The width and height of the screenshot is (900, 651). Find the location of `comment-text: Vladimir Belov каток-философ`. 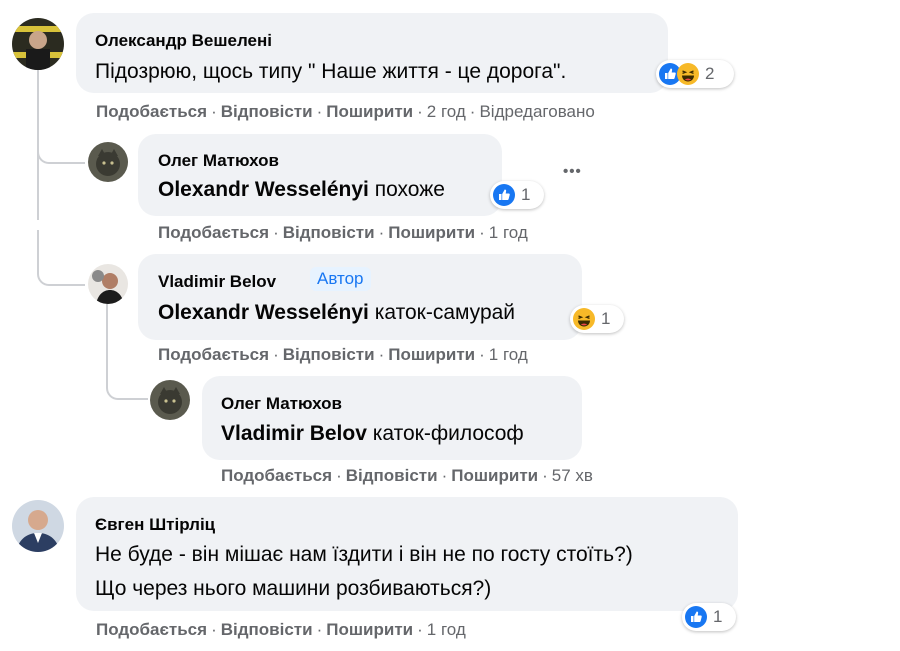

comment-text: Vladimir Belov каток-философ is located at coordinates (372, 434).